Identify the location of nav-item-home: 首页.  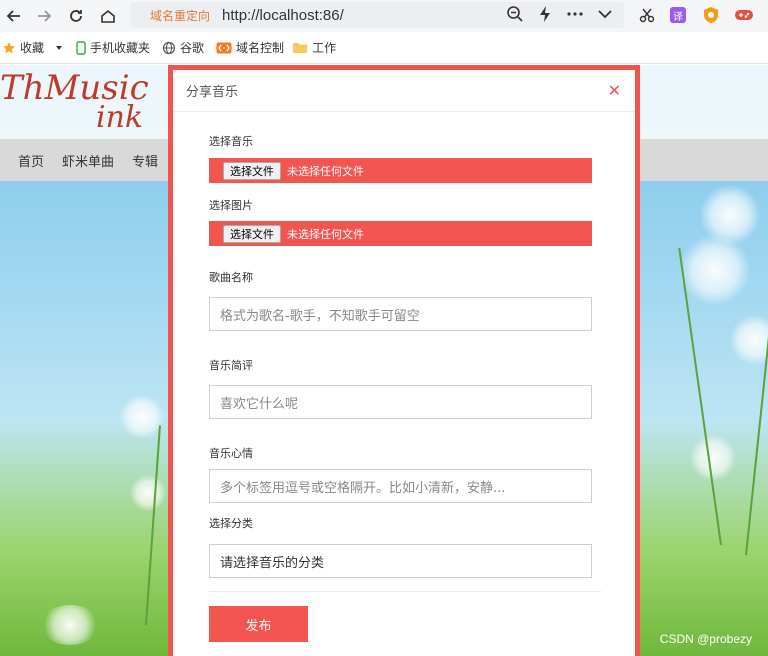
(31, 160).